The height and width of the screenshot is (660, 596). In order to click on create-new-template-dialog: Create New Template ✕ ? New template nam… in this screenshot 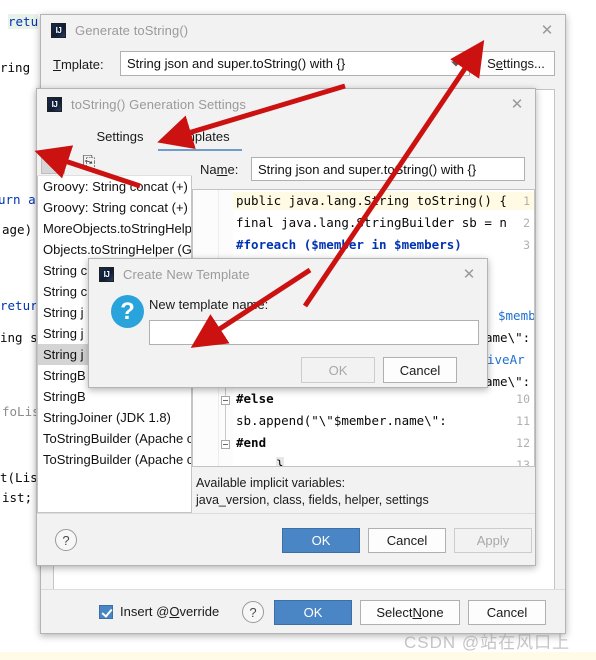, I will do `click(288, 323)`.